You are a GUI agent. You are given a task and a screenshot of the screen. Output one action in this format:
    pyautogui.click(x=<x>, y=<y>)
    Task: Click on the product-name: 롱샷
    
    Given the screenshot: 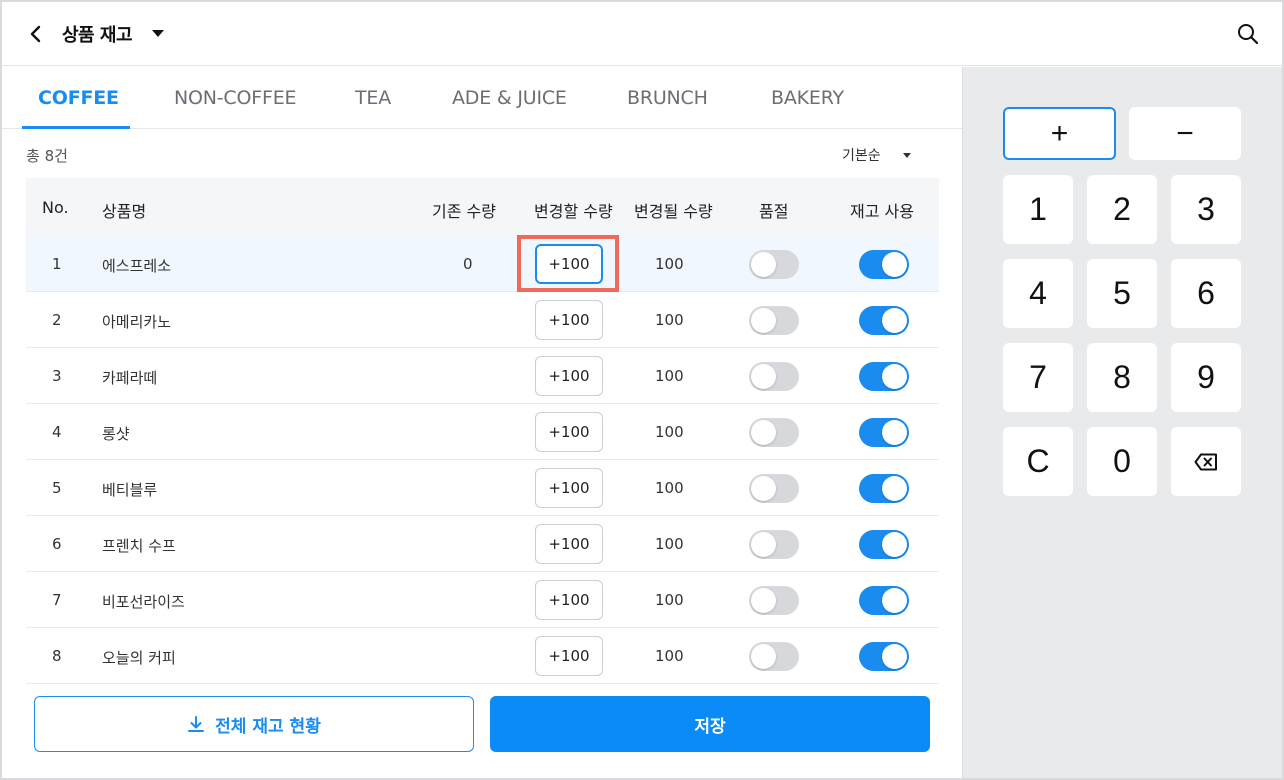 What is the action you would take?
    pyautogui.click(x=116, y=434)
    